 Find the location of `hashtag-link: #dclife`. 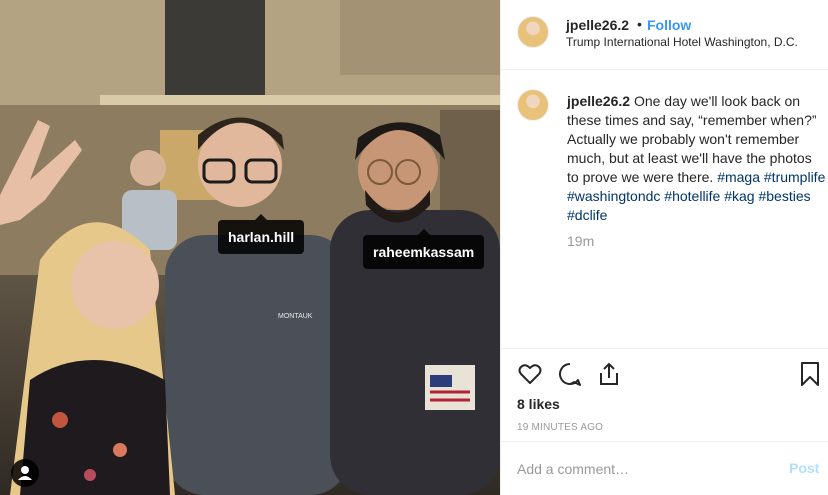

hashtag-link: #dclife is located at coordinates (587, 215).